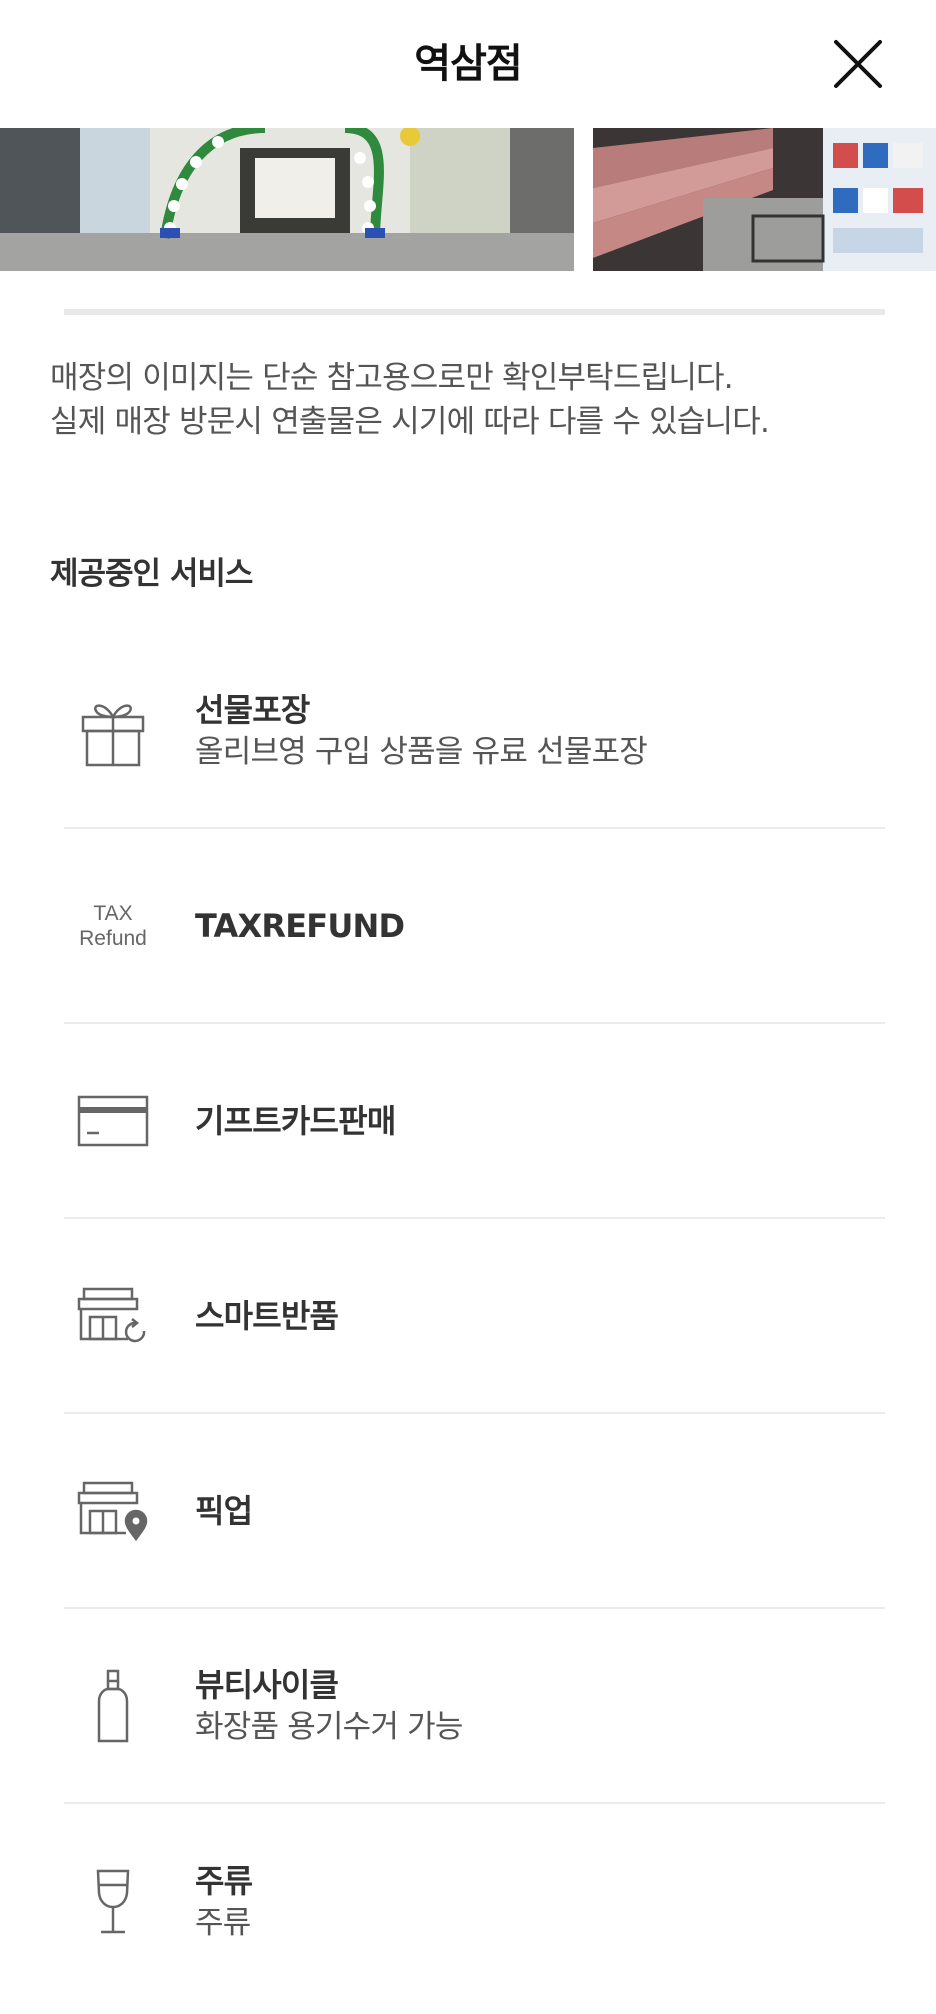  What do you see at coordinates (113, 731) in the screenshot?
I see `gift-icon` at bounding box center [113, 731].